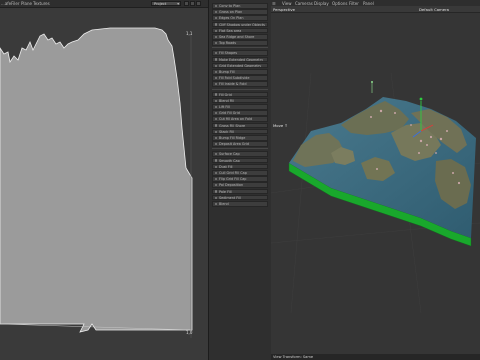 The height and width of the screenshot is (360, 480). I want to click on layer-row: Conv to Plan, so click(240, 6).